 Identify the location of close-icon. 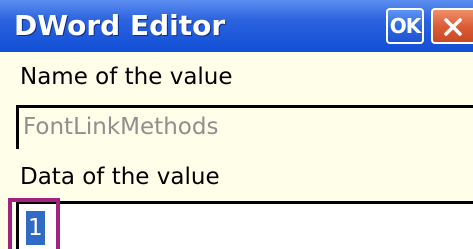
(453, 27).